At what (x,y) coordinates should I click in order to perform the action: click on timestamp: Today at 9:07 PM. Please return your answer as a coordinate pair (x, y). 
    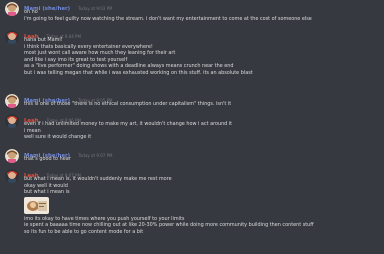
    Looking at the image, I should click on (95, 155).